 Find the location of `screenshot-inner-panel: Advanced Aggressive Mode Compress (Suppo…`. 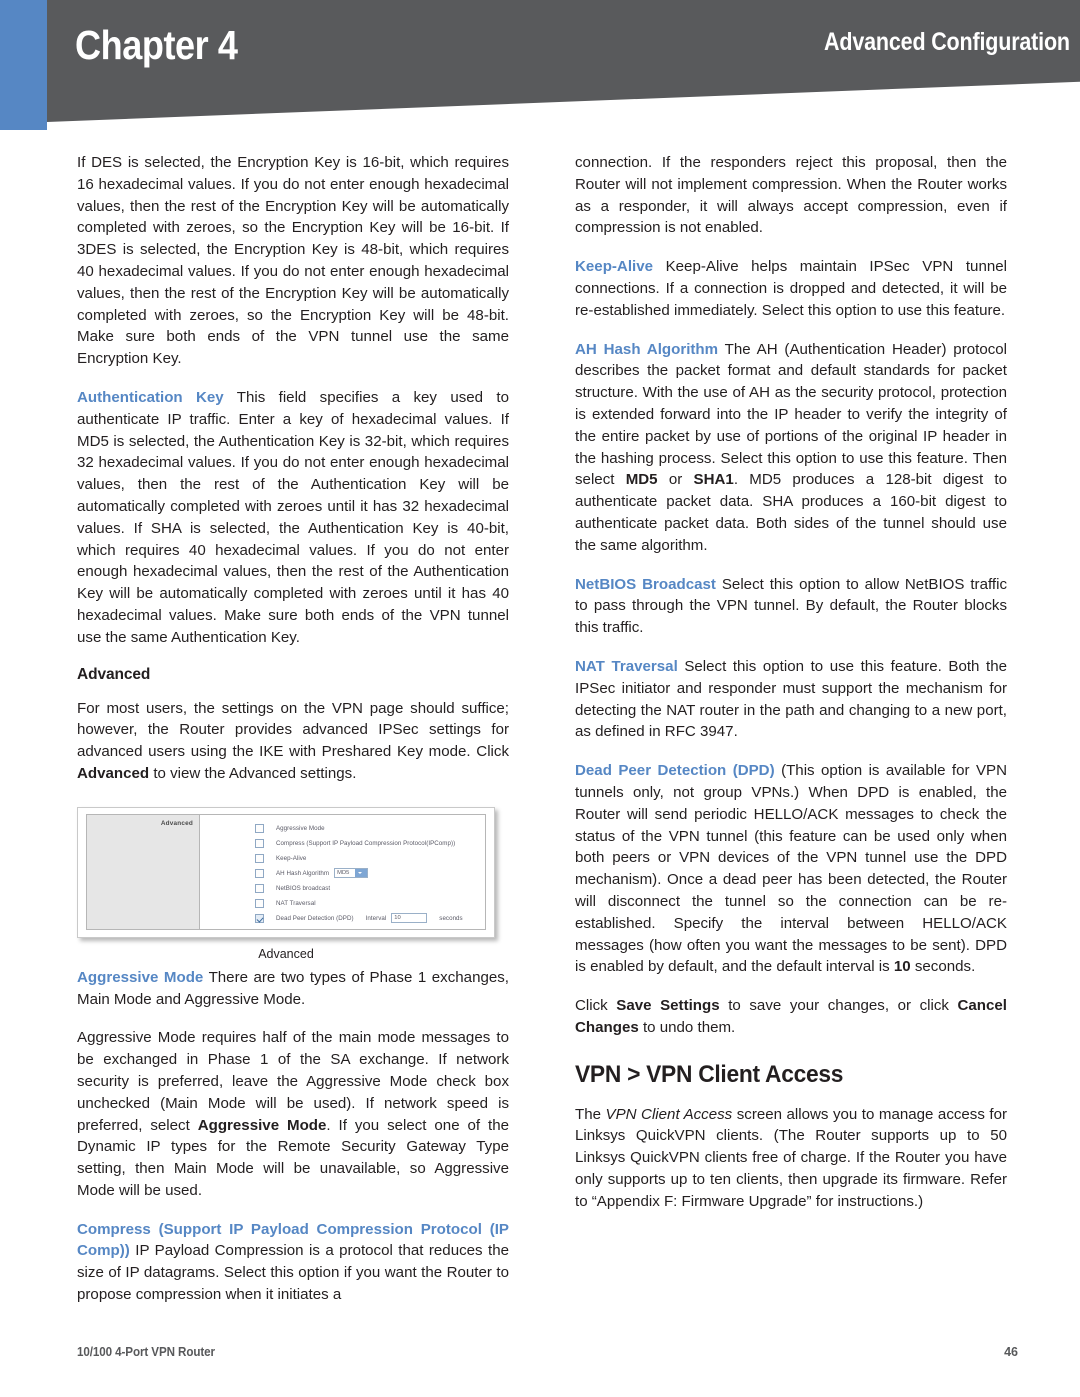

screenshot-inner-panel: Advanced Aggressive Mode Compress (Suppo… is located at coordinates (286, 871).